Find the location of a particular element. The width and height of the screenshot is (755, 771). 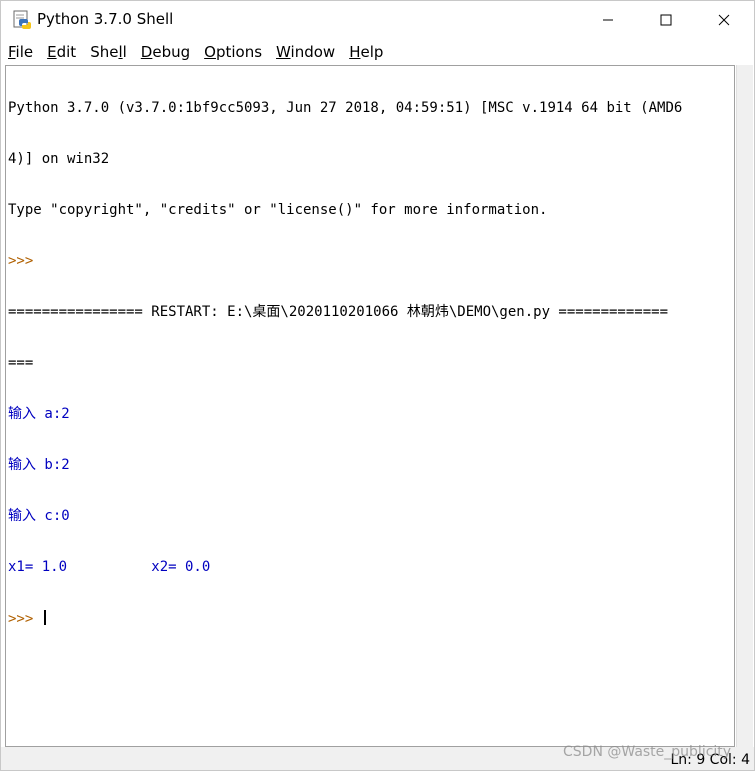

menu-window: Window is located at coordinates (305, 52).